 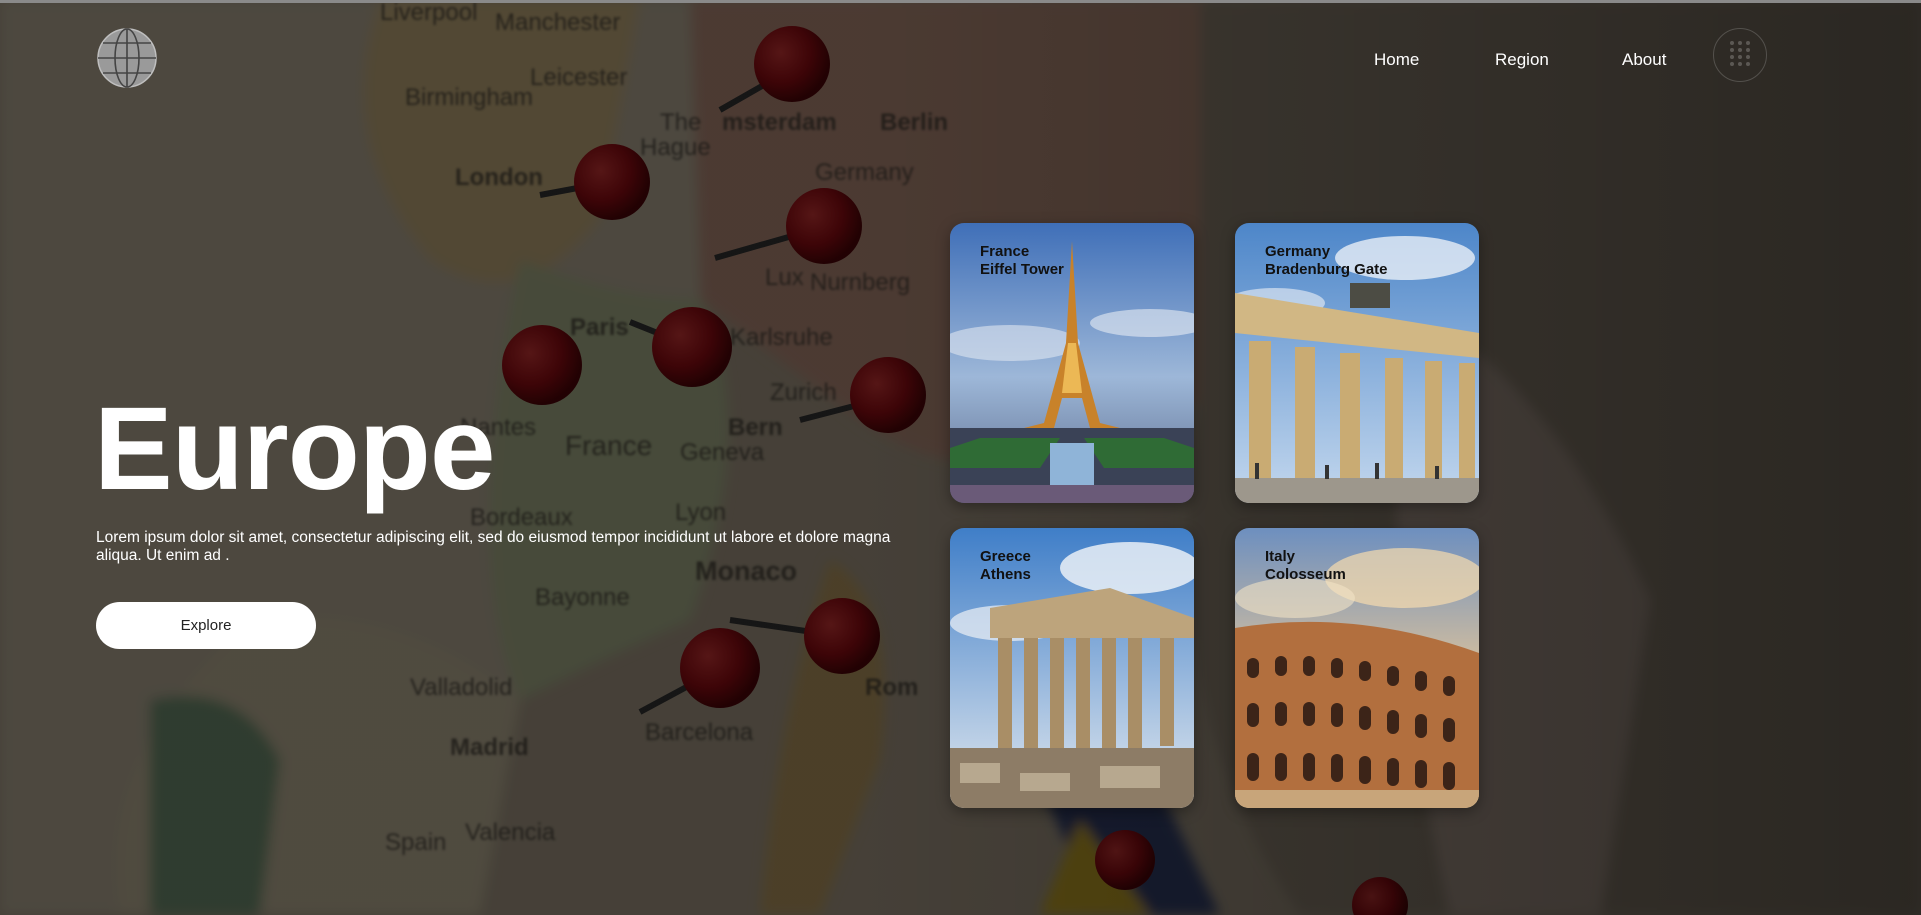 What do you see at coordinates (1298, 251) in the screenshot?
I see `card-country: Germany` at bounding box center [1298, 251].